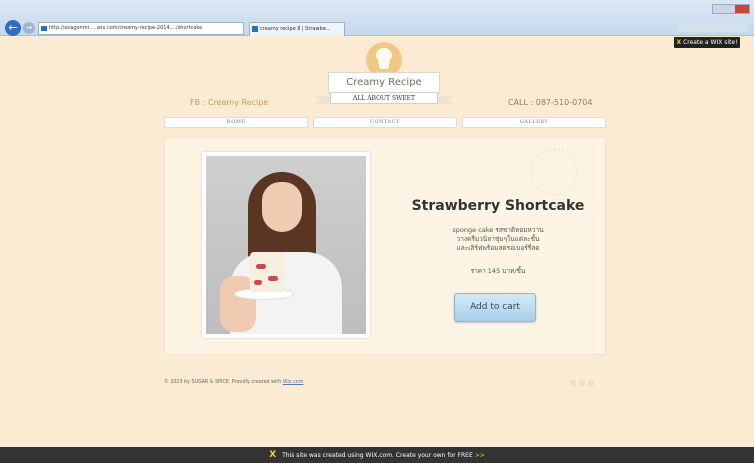 The image size is (754, 463). Describe the element at coordinates (573, 383) in the screenshot. I see `facebook-icon` at that location.